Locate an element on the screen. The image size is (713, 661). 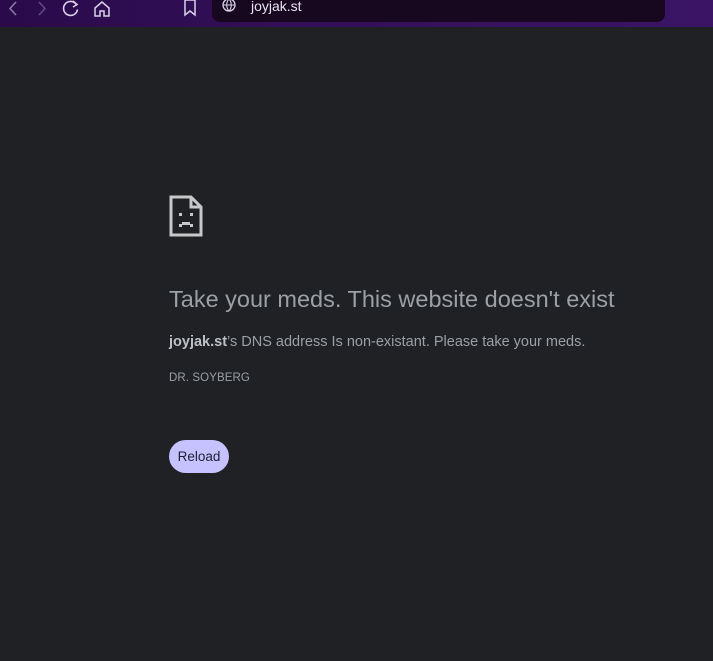
browser-toolbar: joyjak.st is located at coordinates (356, 13).